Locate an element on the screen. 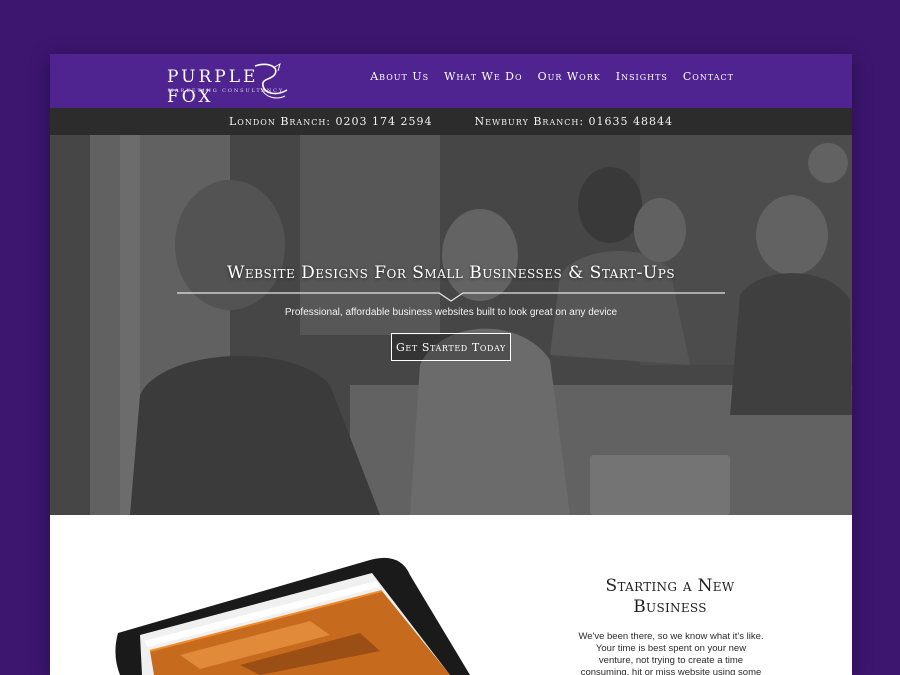  section-title: Starting a New Business is located at coordinates (670, 596).